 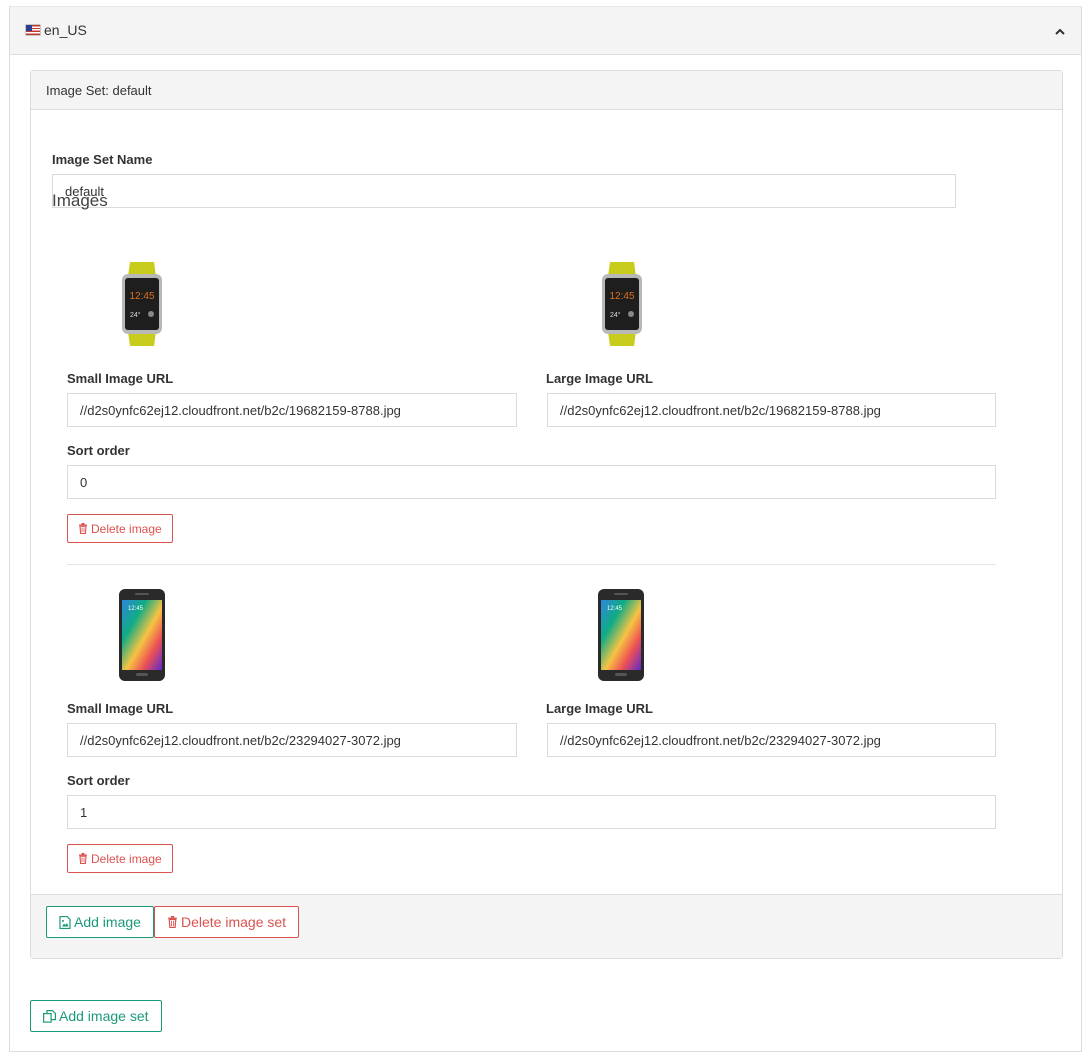 I want to click on delete-image-set-button: Delete image set, so click(x=227, y=922).